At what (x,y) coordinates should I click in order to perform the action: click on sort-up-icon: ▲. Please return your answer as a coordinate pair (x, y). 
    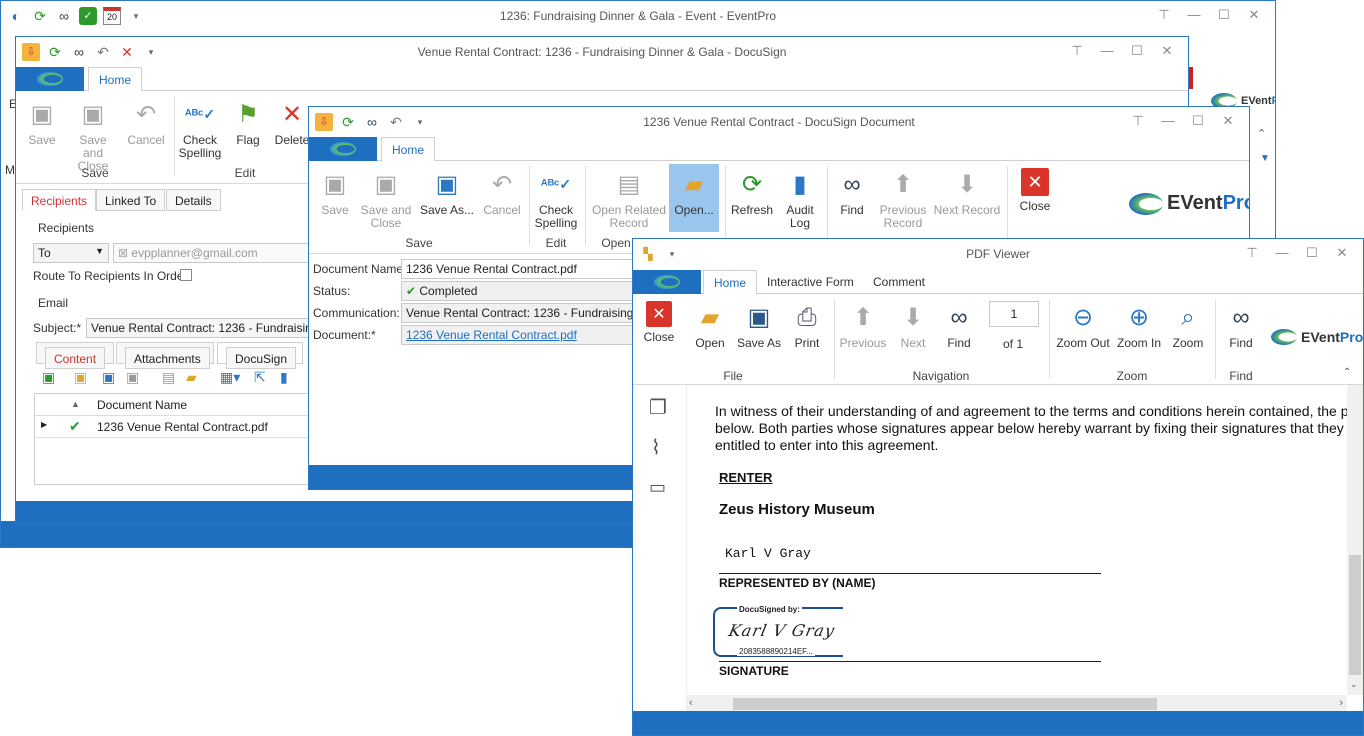
    Looking at the image, I should click on (75, 404).